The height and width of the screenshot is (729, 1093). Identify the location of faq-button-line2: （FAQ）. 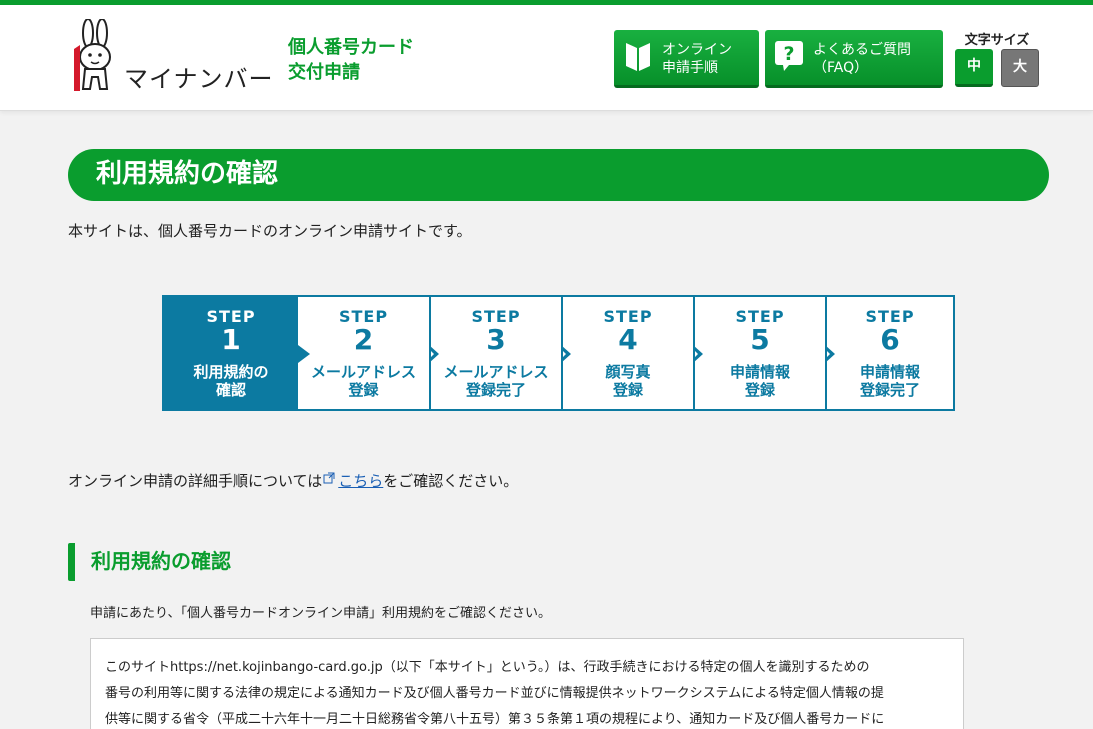
(841, 68).